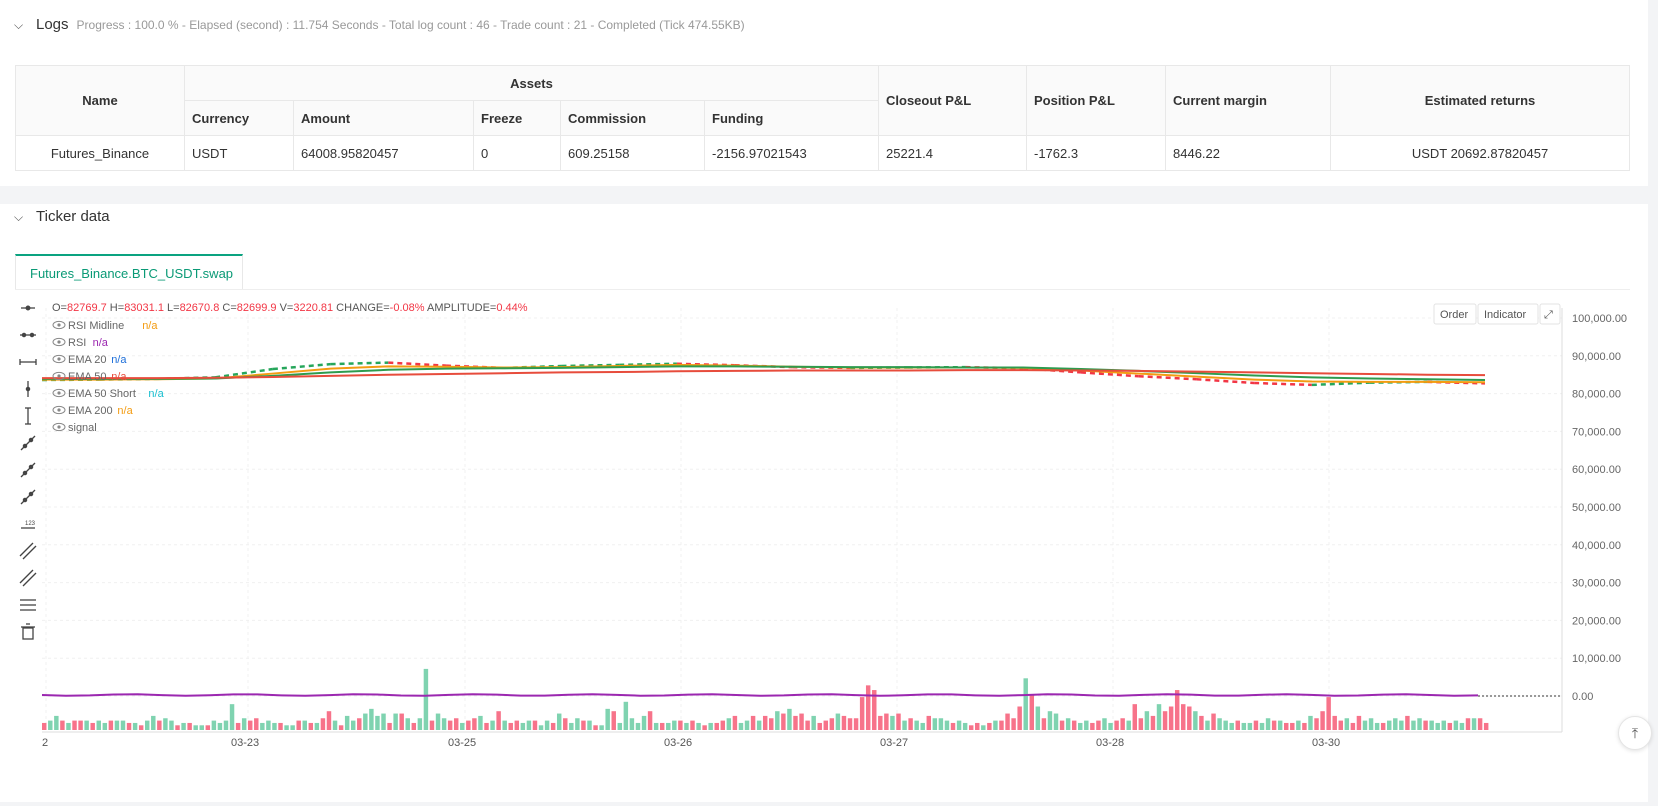  I want to click on extended-line-icon, so click(28, 497).